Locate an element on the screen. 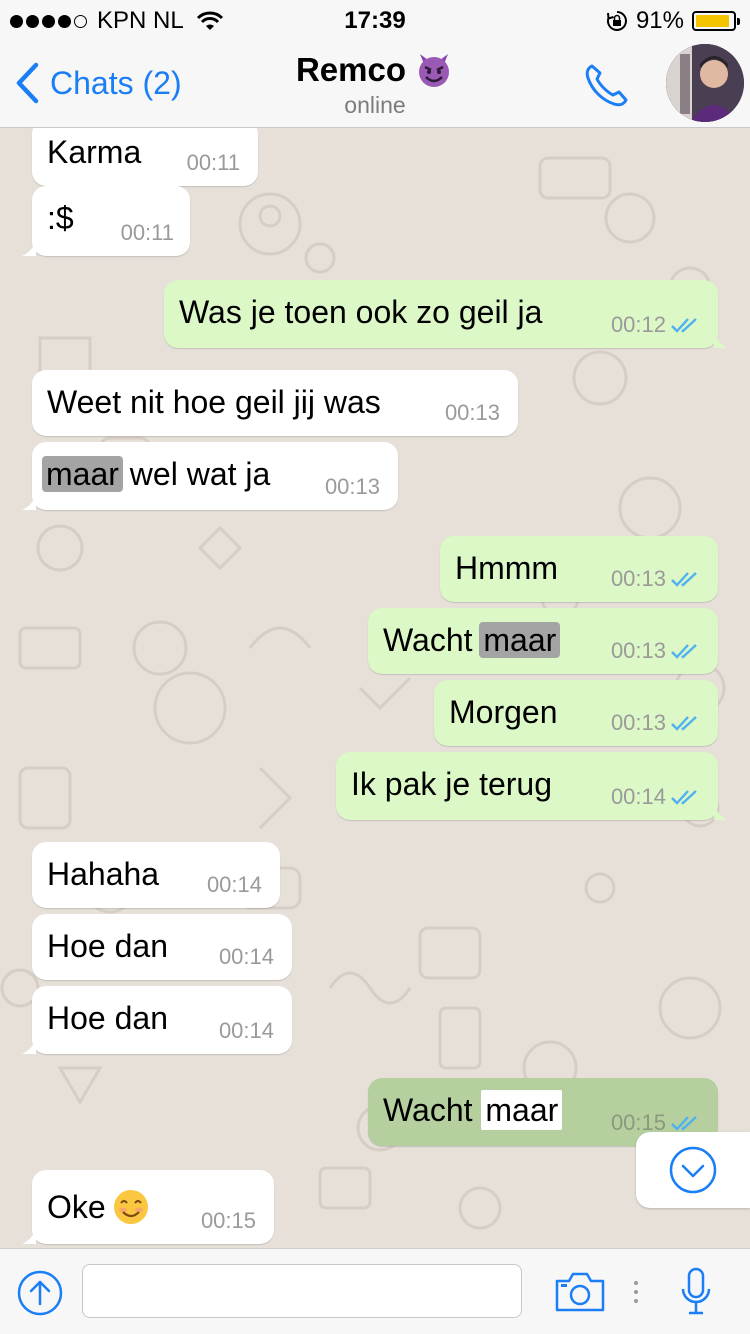 The image size is (750, 1334). message-text: Morgen is located at coordinates (503, 712).